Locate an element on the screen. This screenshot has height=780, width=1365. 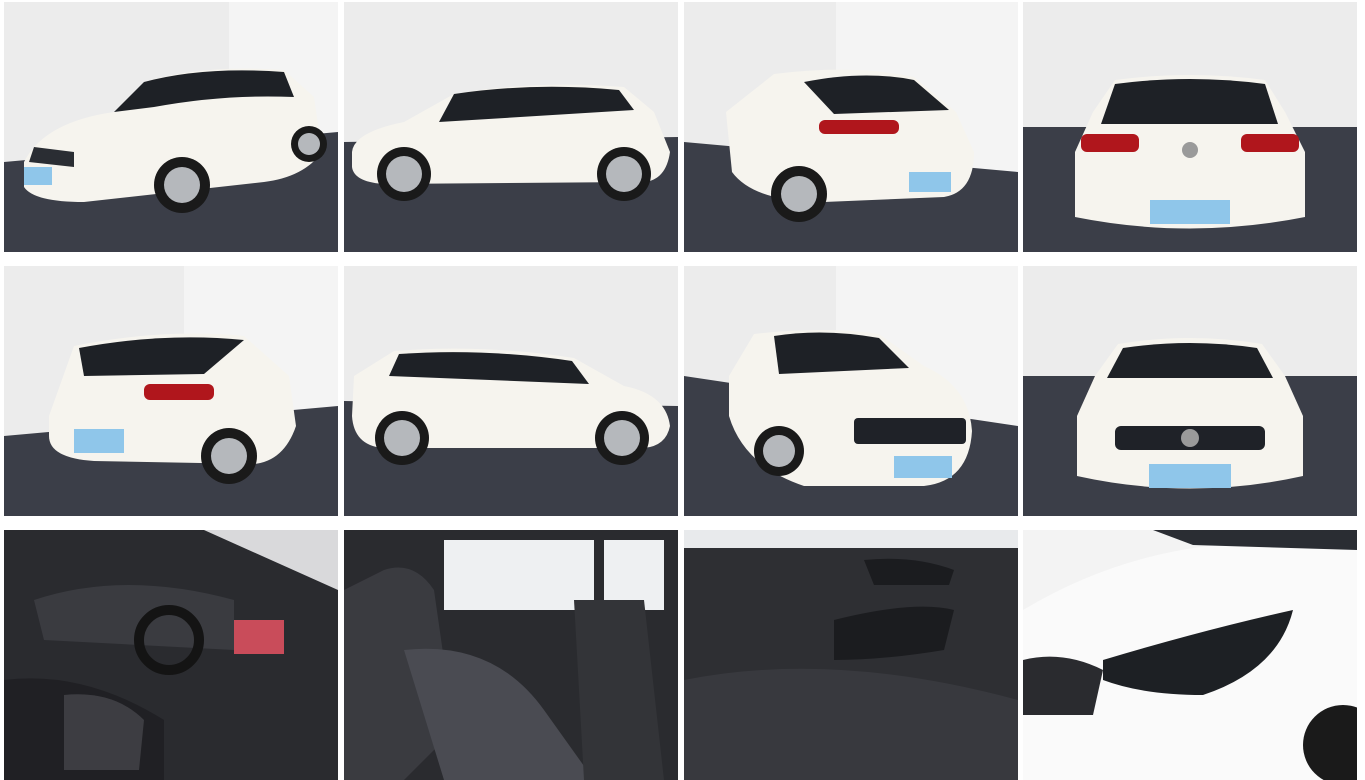
photo-rear-right is located at coordinates (171, 391).